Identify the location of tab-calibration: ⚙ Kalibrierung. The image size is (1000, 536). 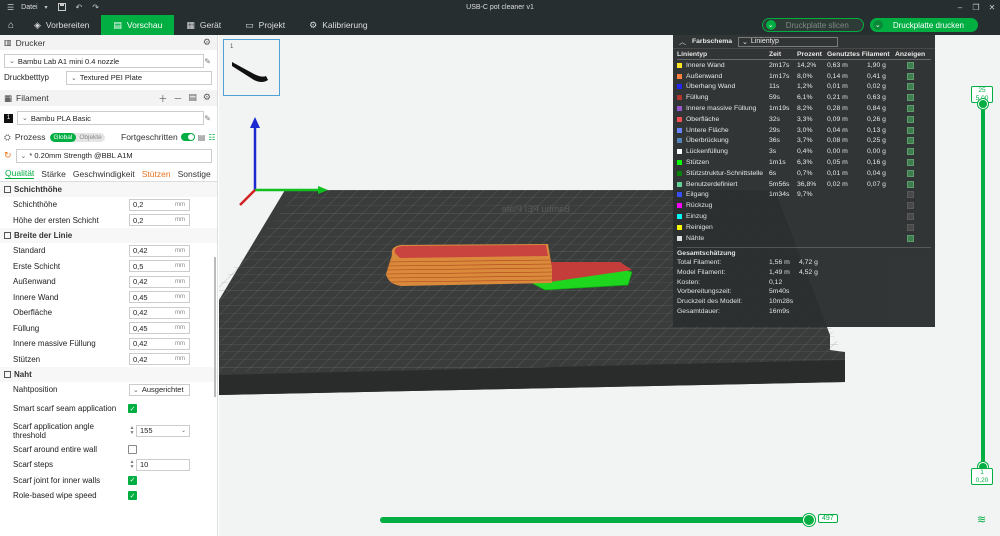
(338, 25).